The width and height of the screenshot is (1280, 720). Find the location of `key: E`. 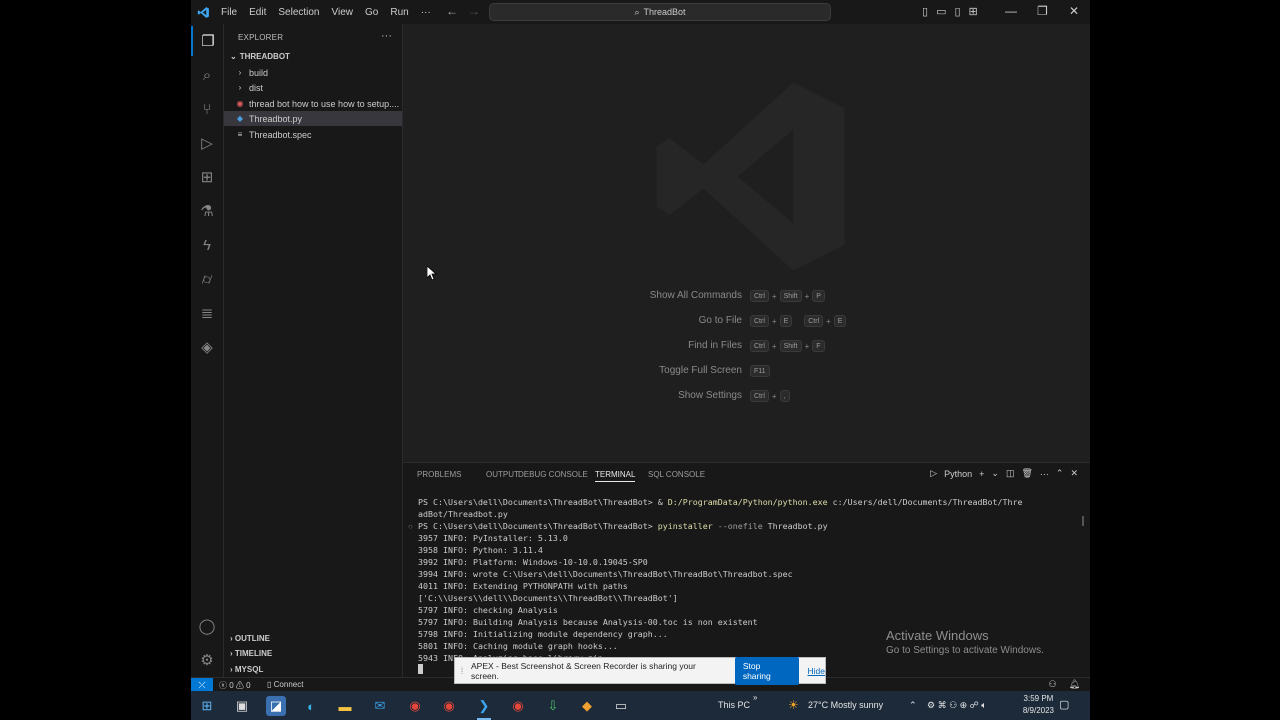

key: E is located at coordinates (840, 321).